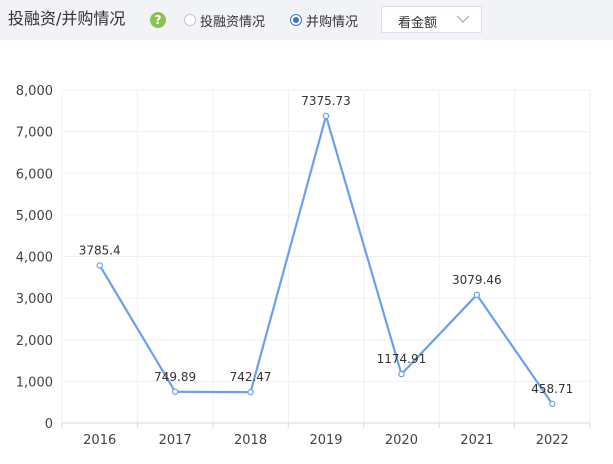  Describe the element at coordinates (34, 174) in the screenshot. I see `y-tick-label: 6,000` at that location.